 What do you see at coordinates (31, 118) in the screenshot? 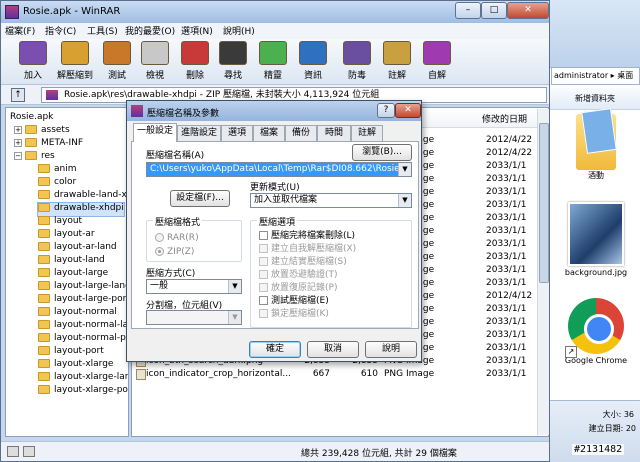
I see `tree-root: Rosie.apk` at bounding box center [31, 118].